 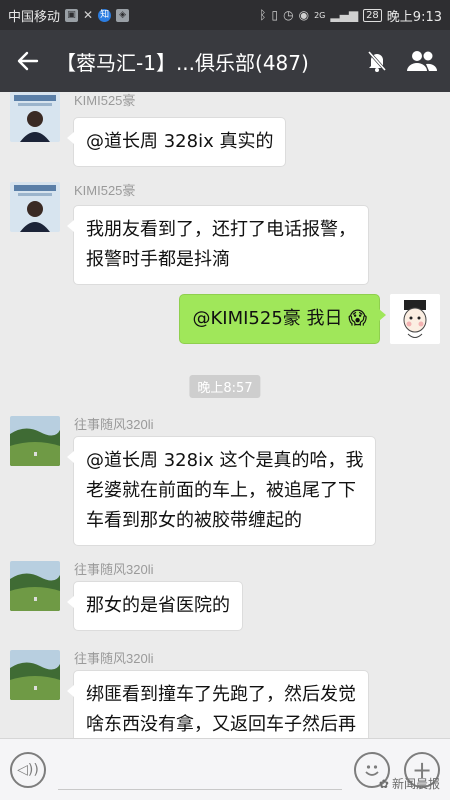 I want to click on voice-button: ◁)), so click(x=28, y=769).